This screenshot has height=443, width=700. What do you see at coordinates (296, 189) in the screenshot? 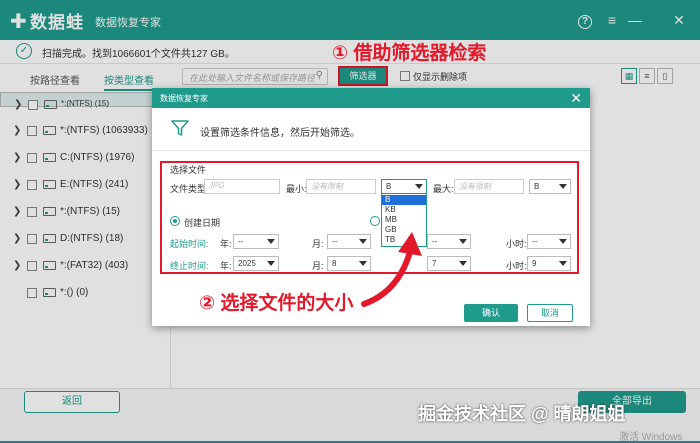
I see `min-size-label: 最小:` at bounding box center [296, 189].